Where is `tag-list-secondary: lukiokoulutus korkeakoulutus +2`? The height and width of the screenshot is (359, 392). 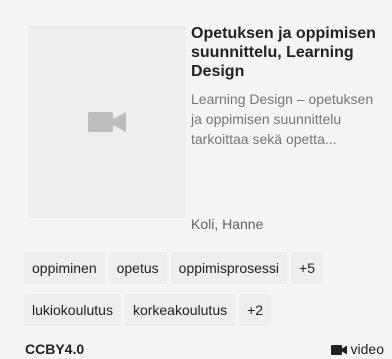
tag-list-secondary: lukiokoulutus korkeakoulutus +2 is located at coordinates (149, 310).